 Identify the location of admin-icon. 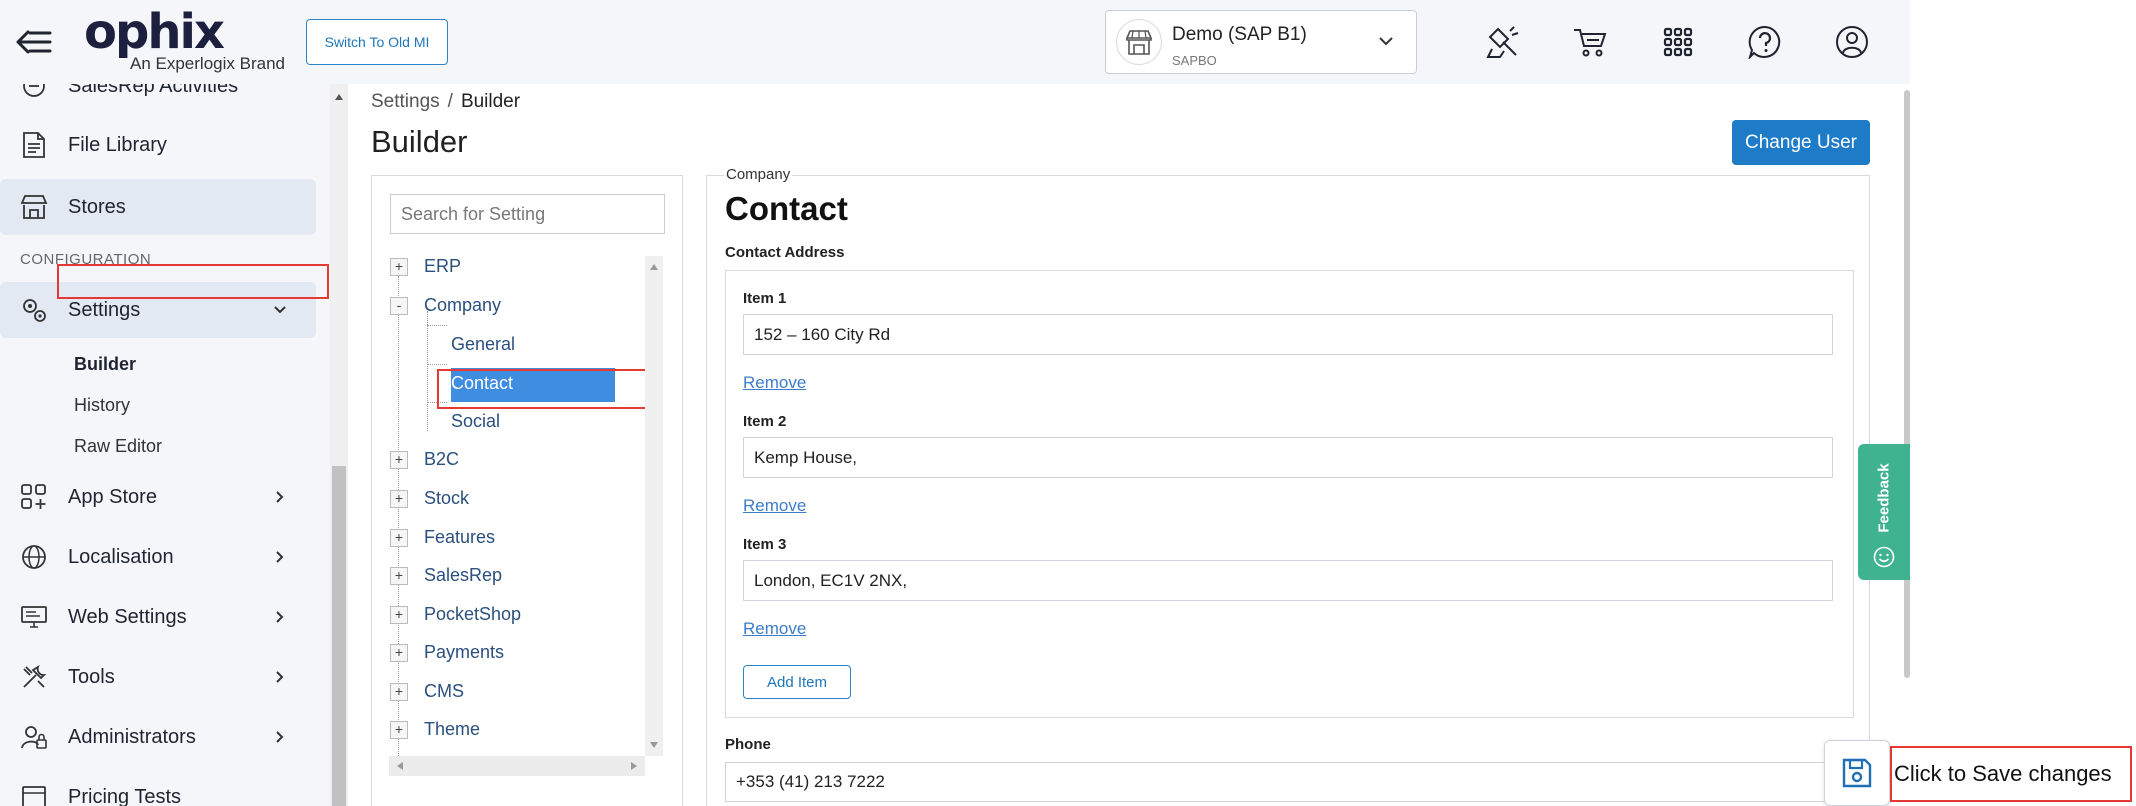
(34, 737).